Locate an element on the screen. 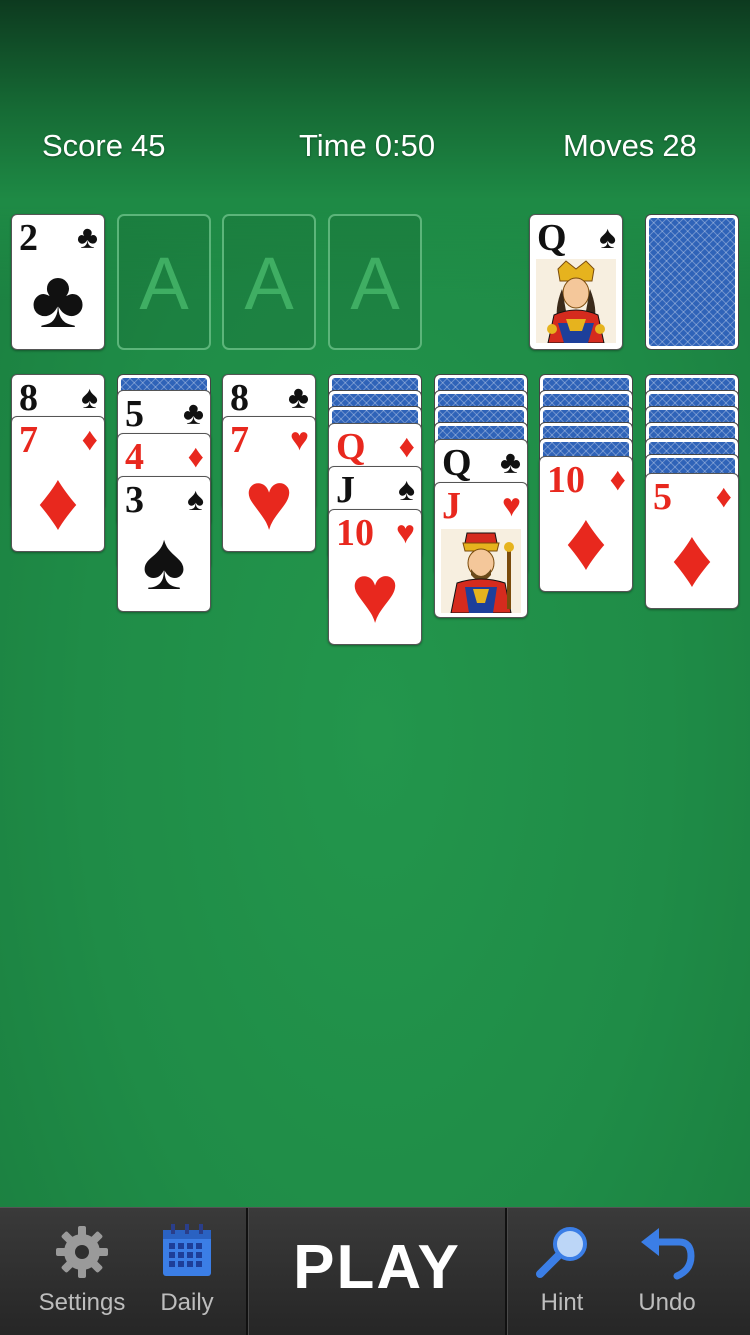 The width and height of the screenshot is (750, 1335). score-value: 45 is located at coordinates (148, 145).